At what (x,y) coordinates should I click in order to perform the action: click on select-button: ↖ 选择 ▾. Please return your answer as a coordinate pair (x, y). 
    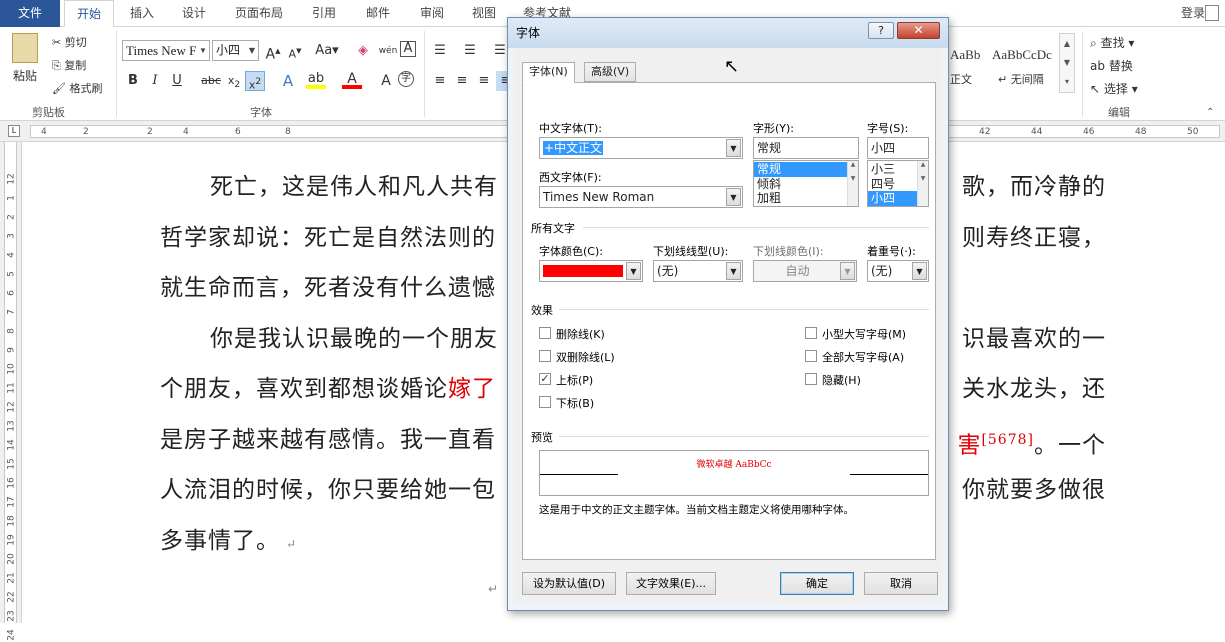
    Looking at the image, I should click on (1114, 88).